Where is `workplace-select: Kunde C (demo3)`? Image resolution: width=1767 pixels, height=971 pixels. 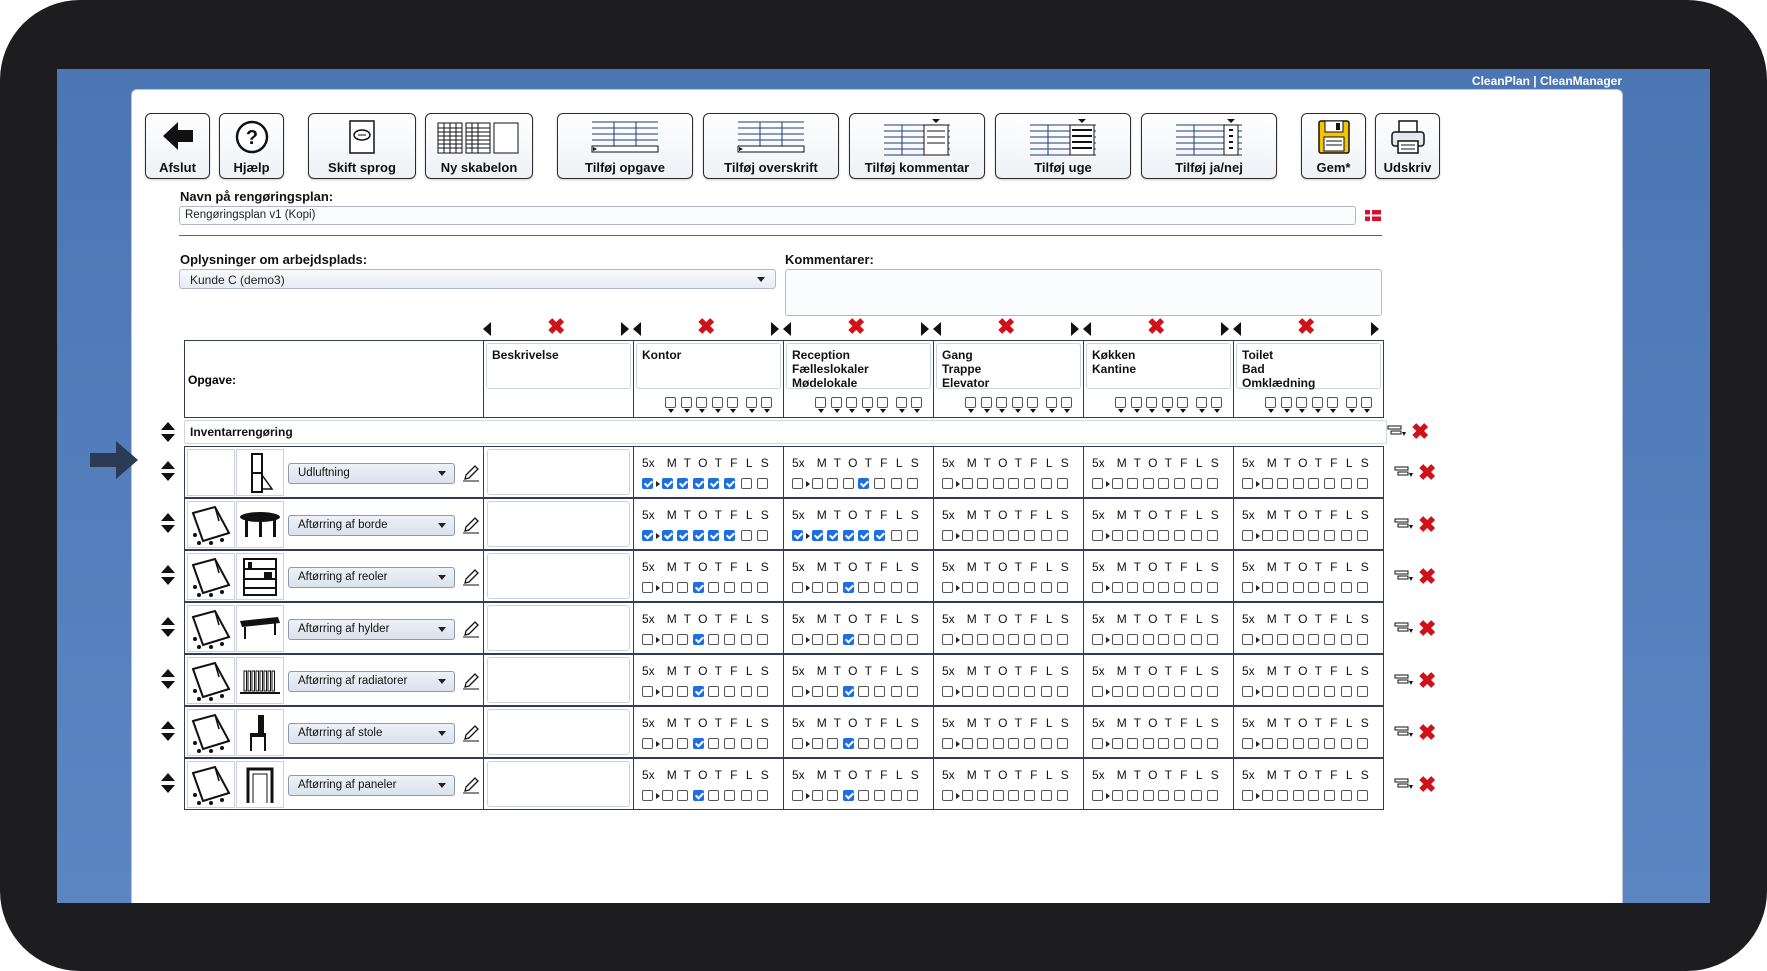 workplace-select: Kunde C (demo3) is located at coordinates (477, 279).